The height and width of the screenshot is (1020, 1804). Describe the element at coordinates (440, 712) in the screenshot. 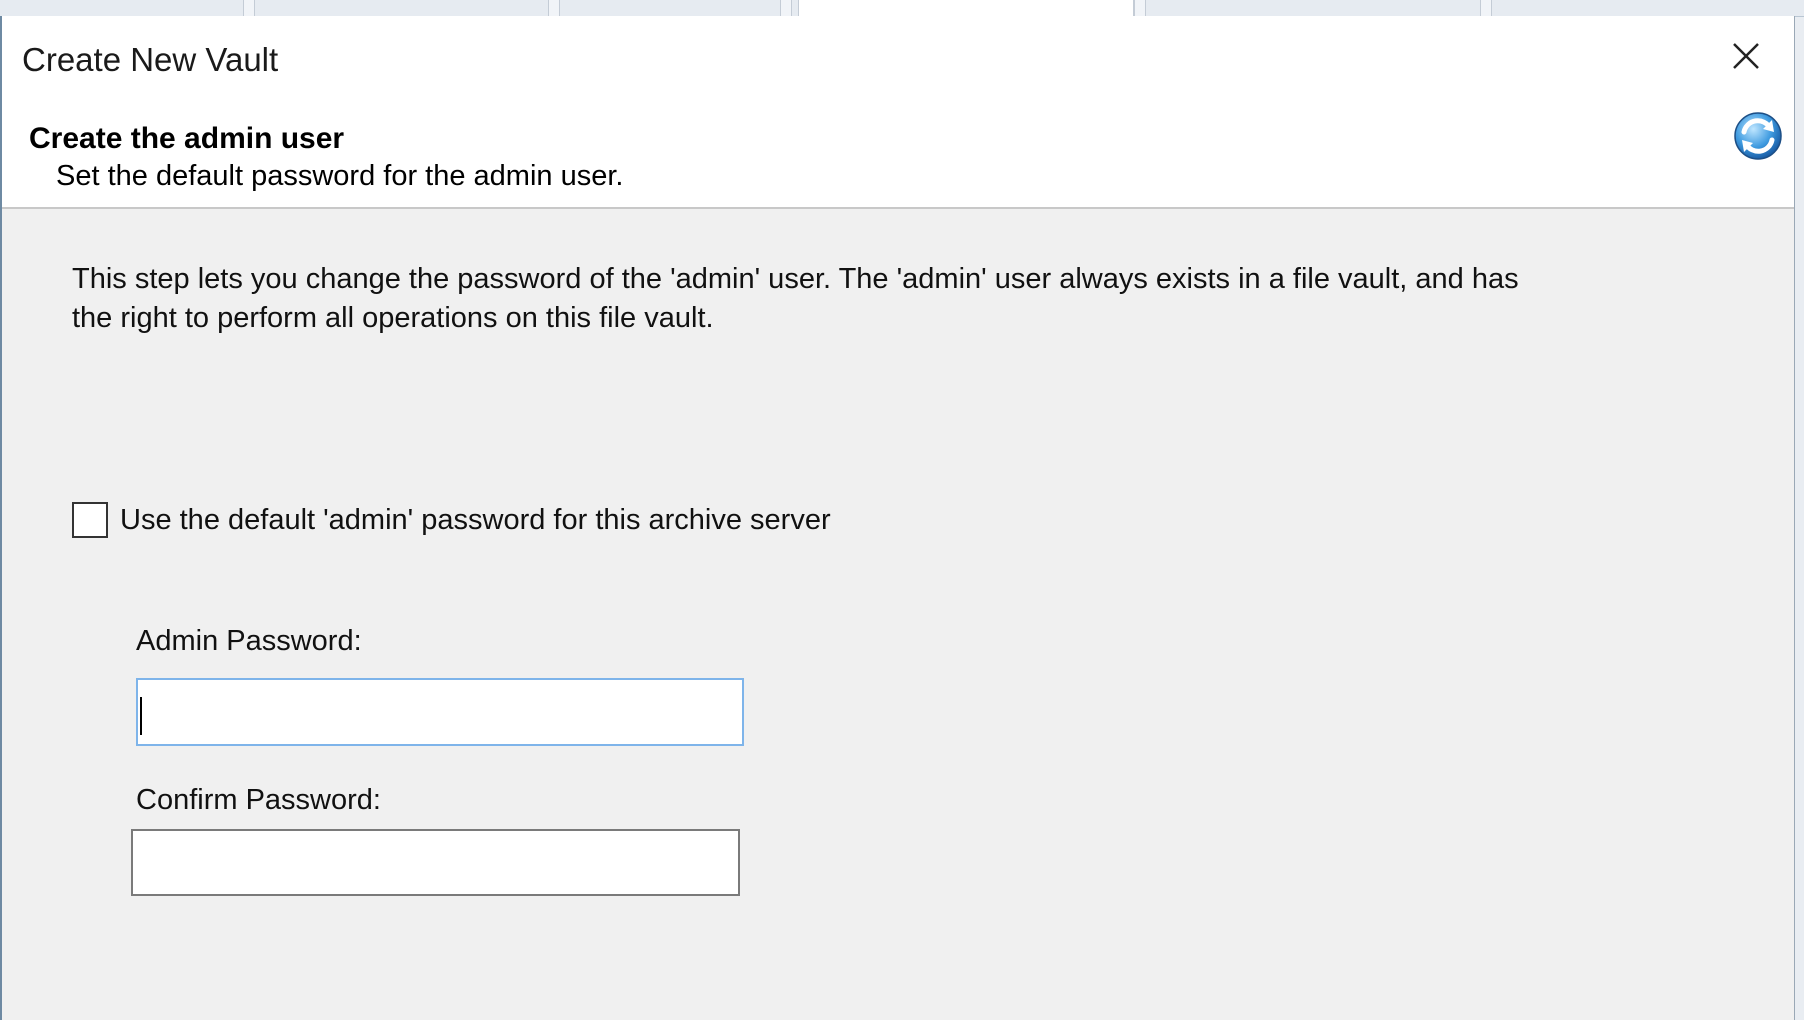

I see `admin-password-field` at that location.